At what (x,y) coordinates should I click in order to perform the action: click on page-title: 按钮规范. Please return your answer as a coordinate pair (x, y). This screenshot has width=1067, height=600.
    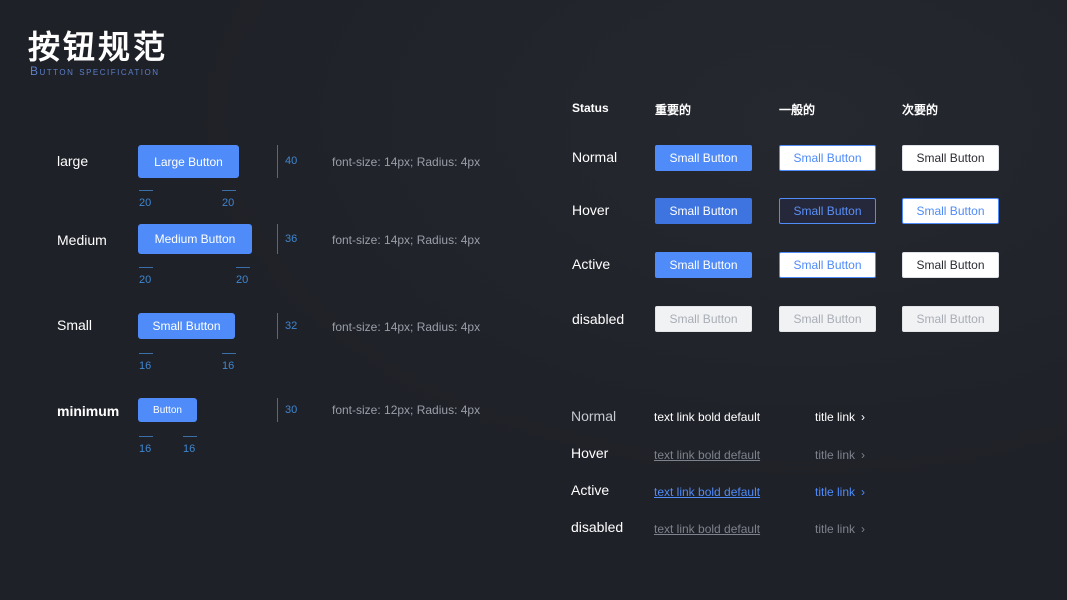
    Looking at the image, I should click on (98, 47).